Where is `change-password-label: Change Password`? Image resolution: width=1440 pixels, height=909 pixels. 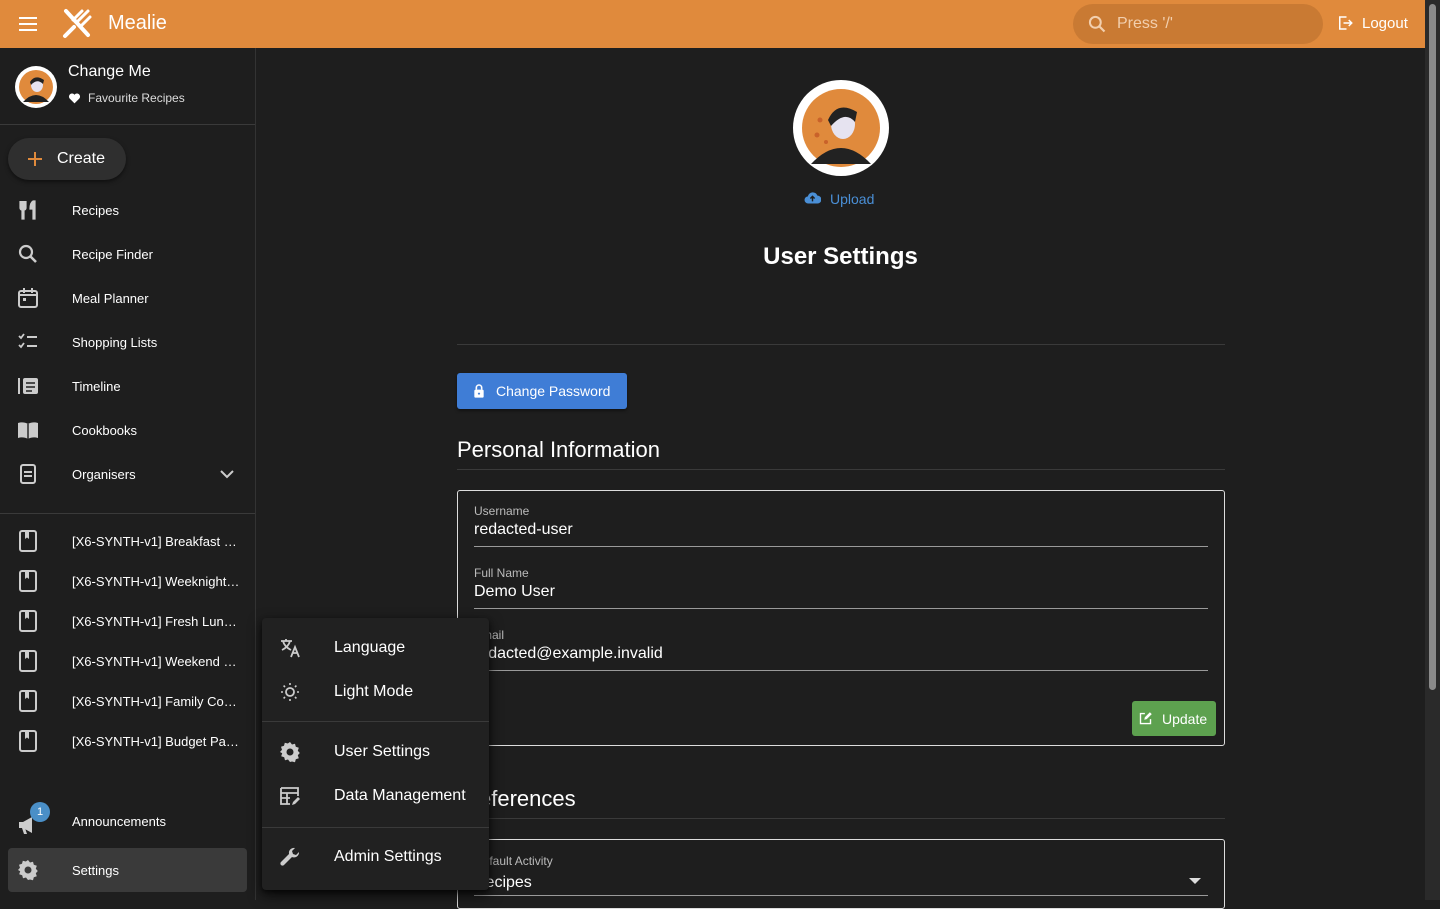
change-password-label: Change Password is located at coordinates (553, 391).